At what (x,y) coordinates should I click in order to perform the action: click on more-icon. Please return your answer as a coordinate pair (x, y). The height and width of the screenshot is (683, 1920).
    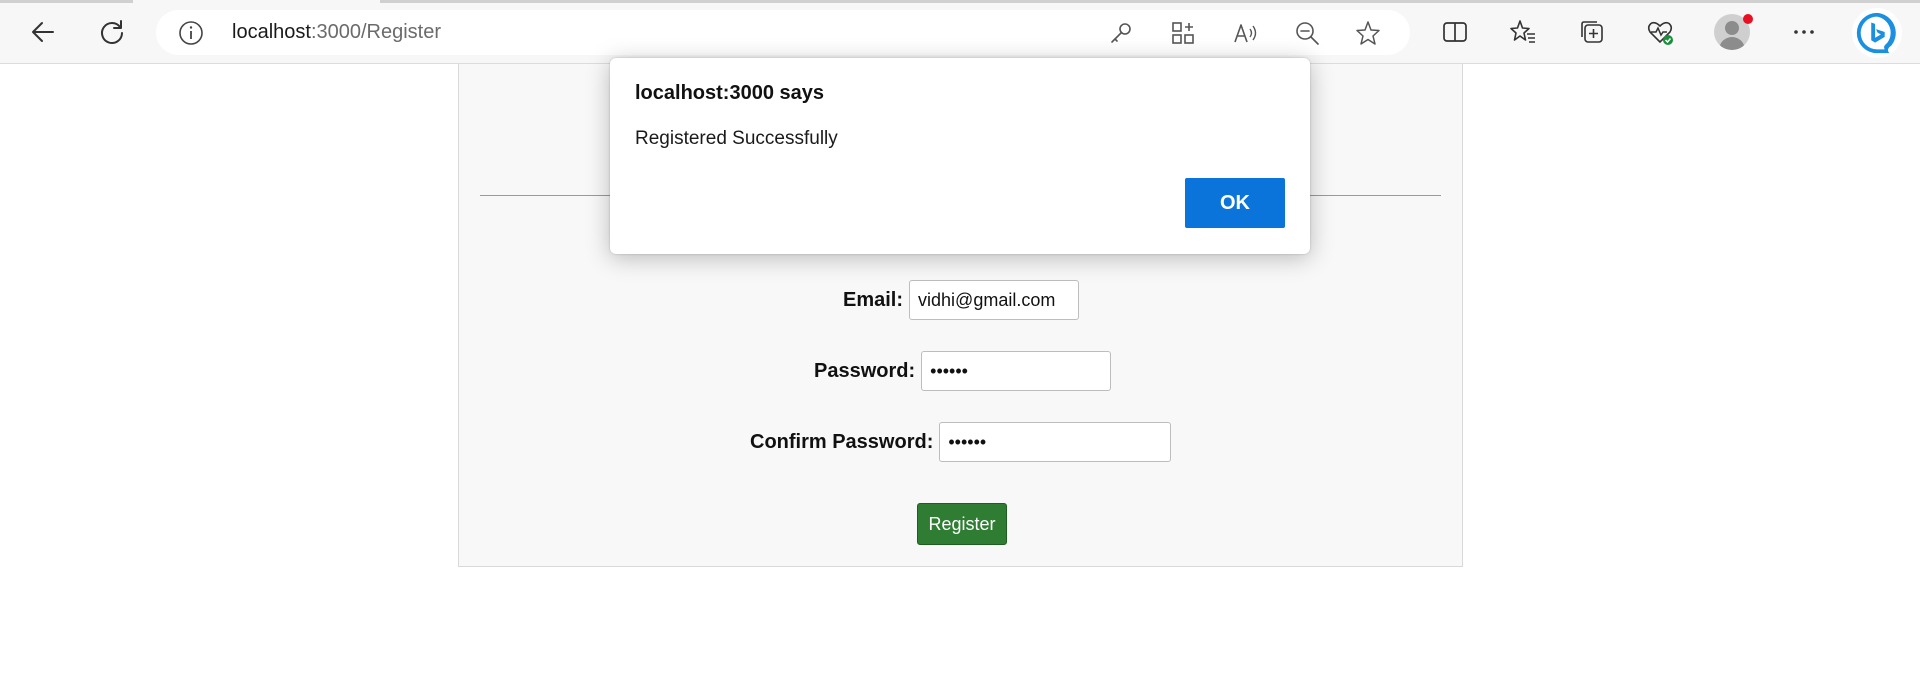
    Looking at the image, I should click on (1804, 32).